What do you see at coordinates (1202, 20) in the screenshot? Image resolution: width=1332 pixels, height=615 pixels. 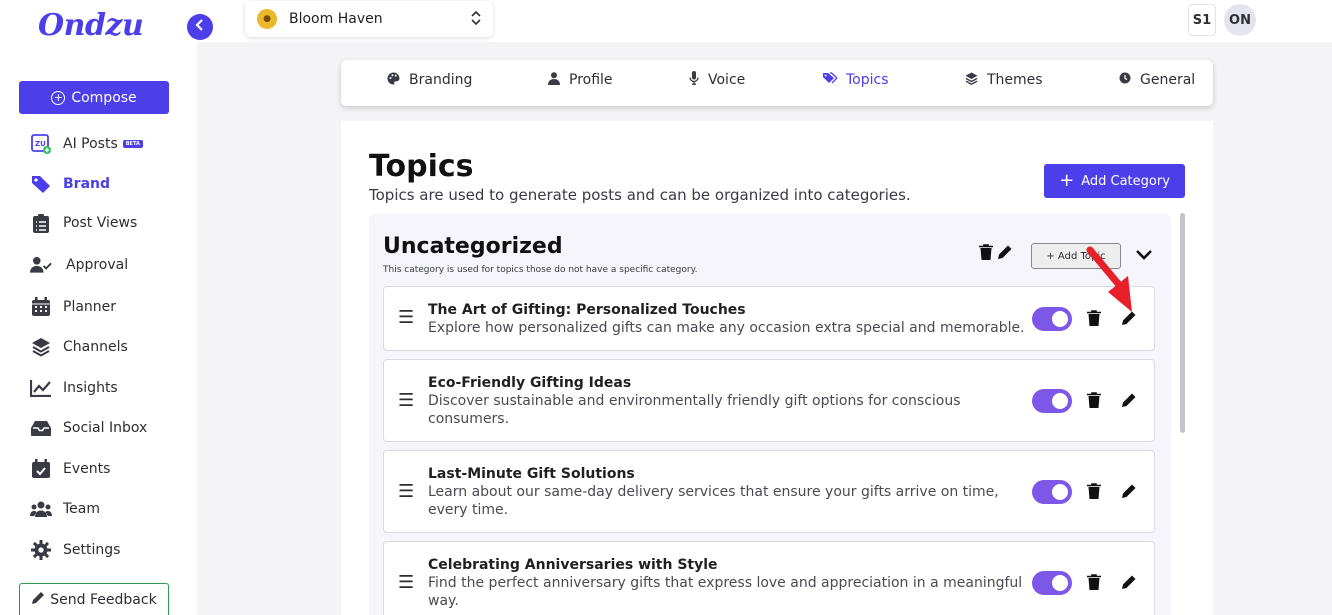 I see `workspace-badge: S1` at bounding box center [1202, 20].